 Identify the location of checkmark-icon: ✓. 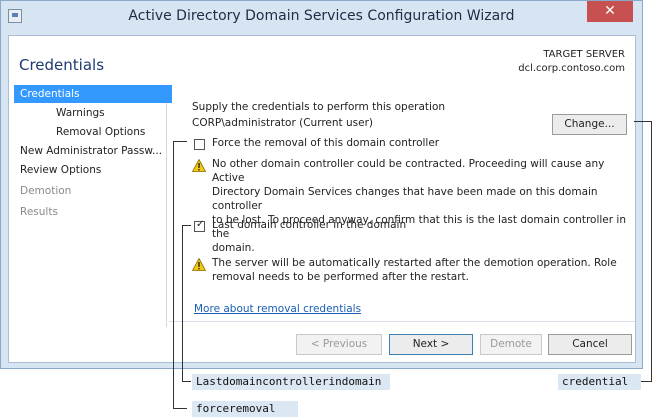
(200, 224).